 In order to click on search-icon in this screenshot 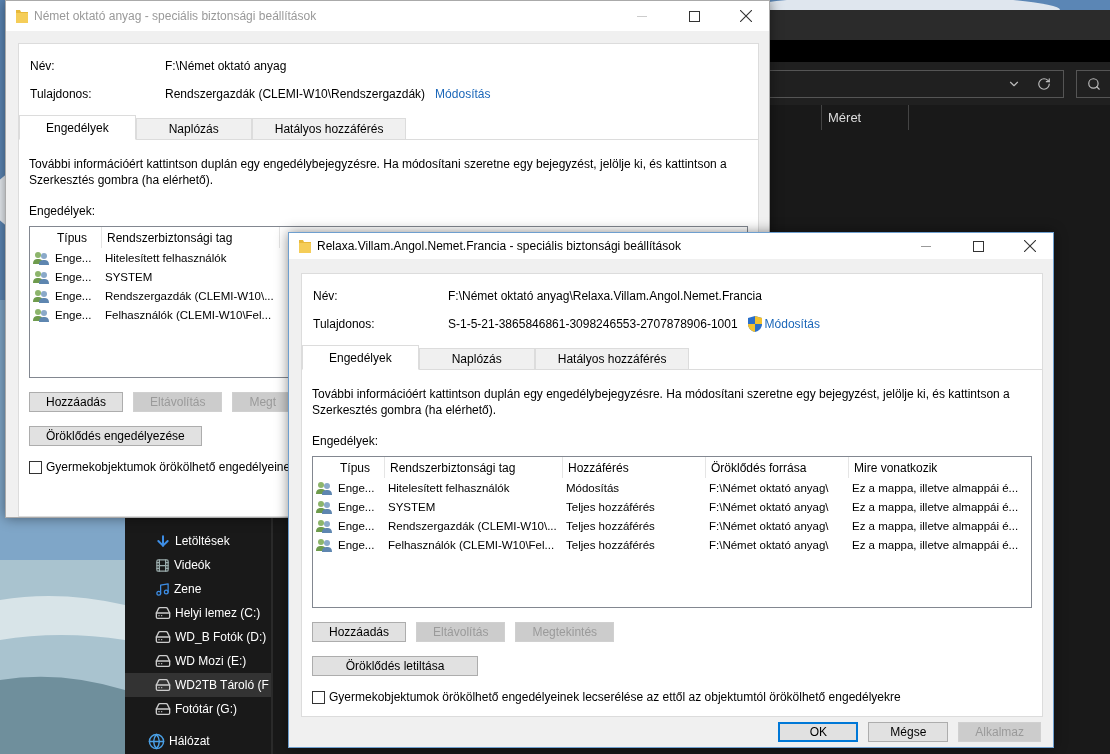, I will do `click(1093, 83)`.